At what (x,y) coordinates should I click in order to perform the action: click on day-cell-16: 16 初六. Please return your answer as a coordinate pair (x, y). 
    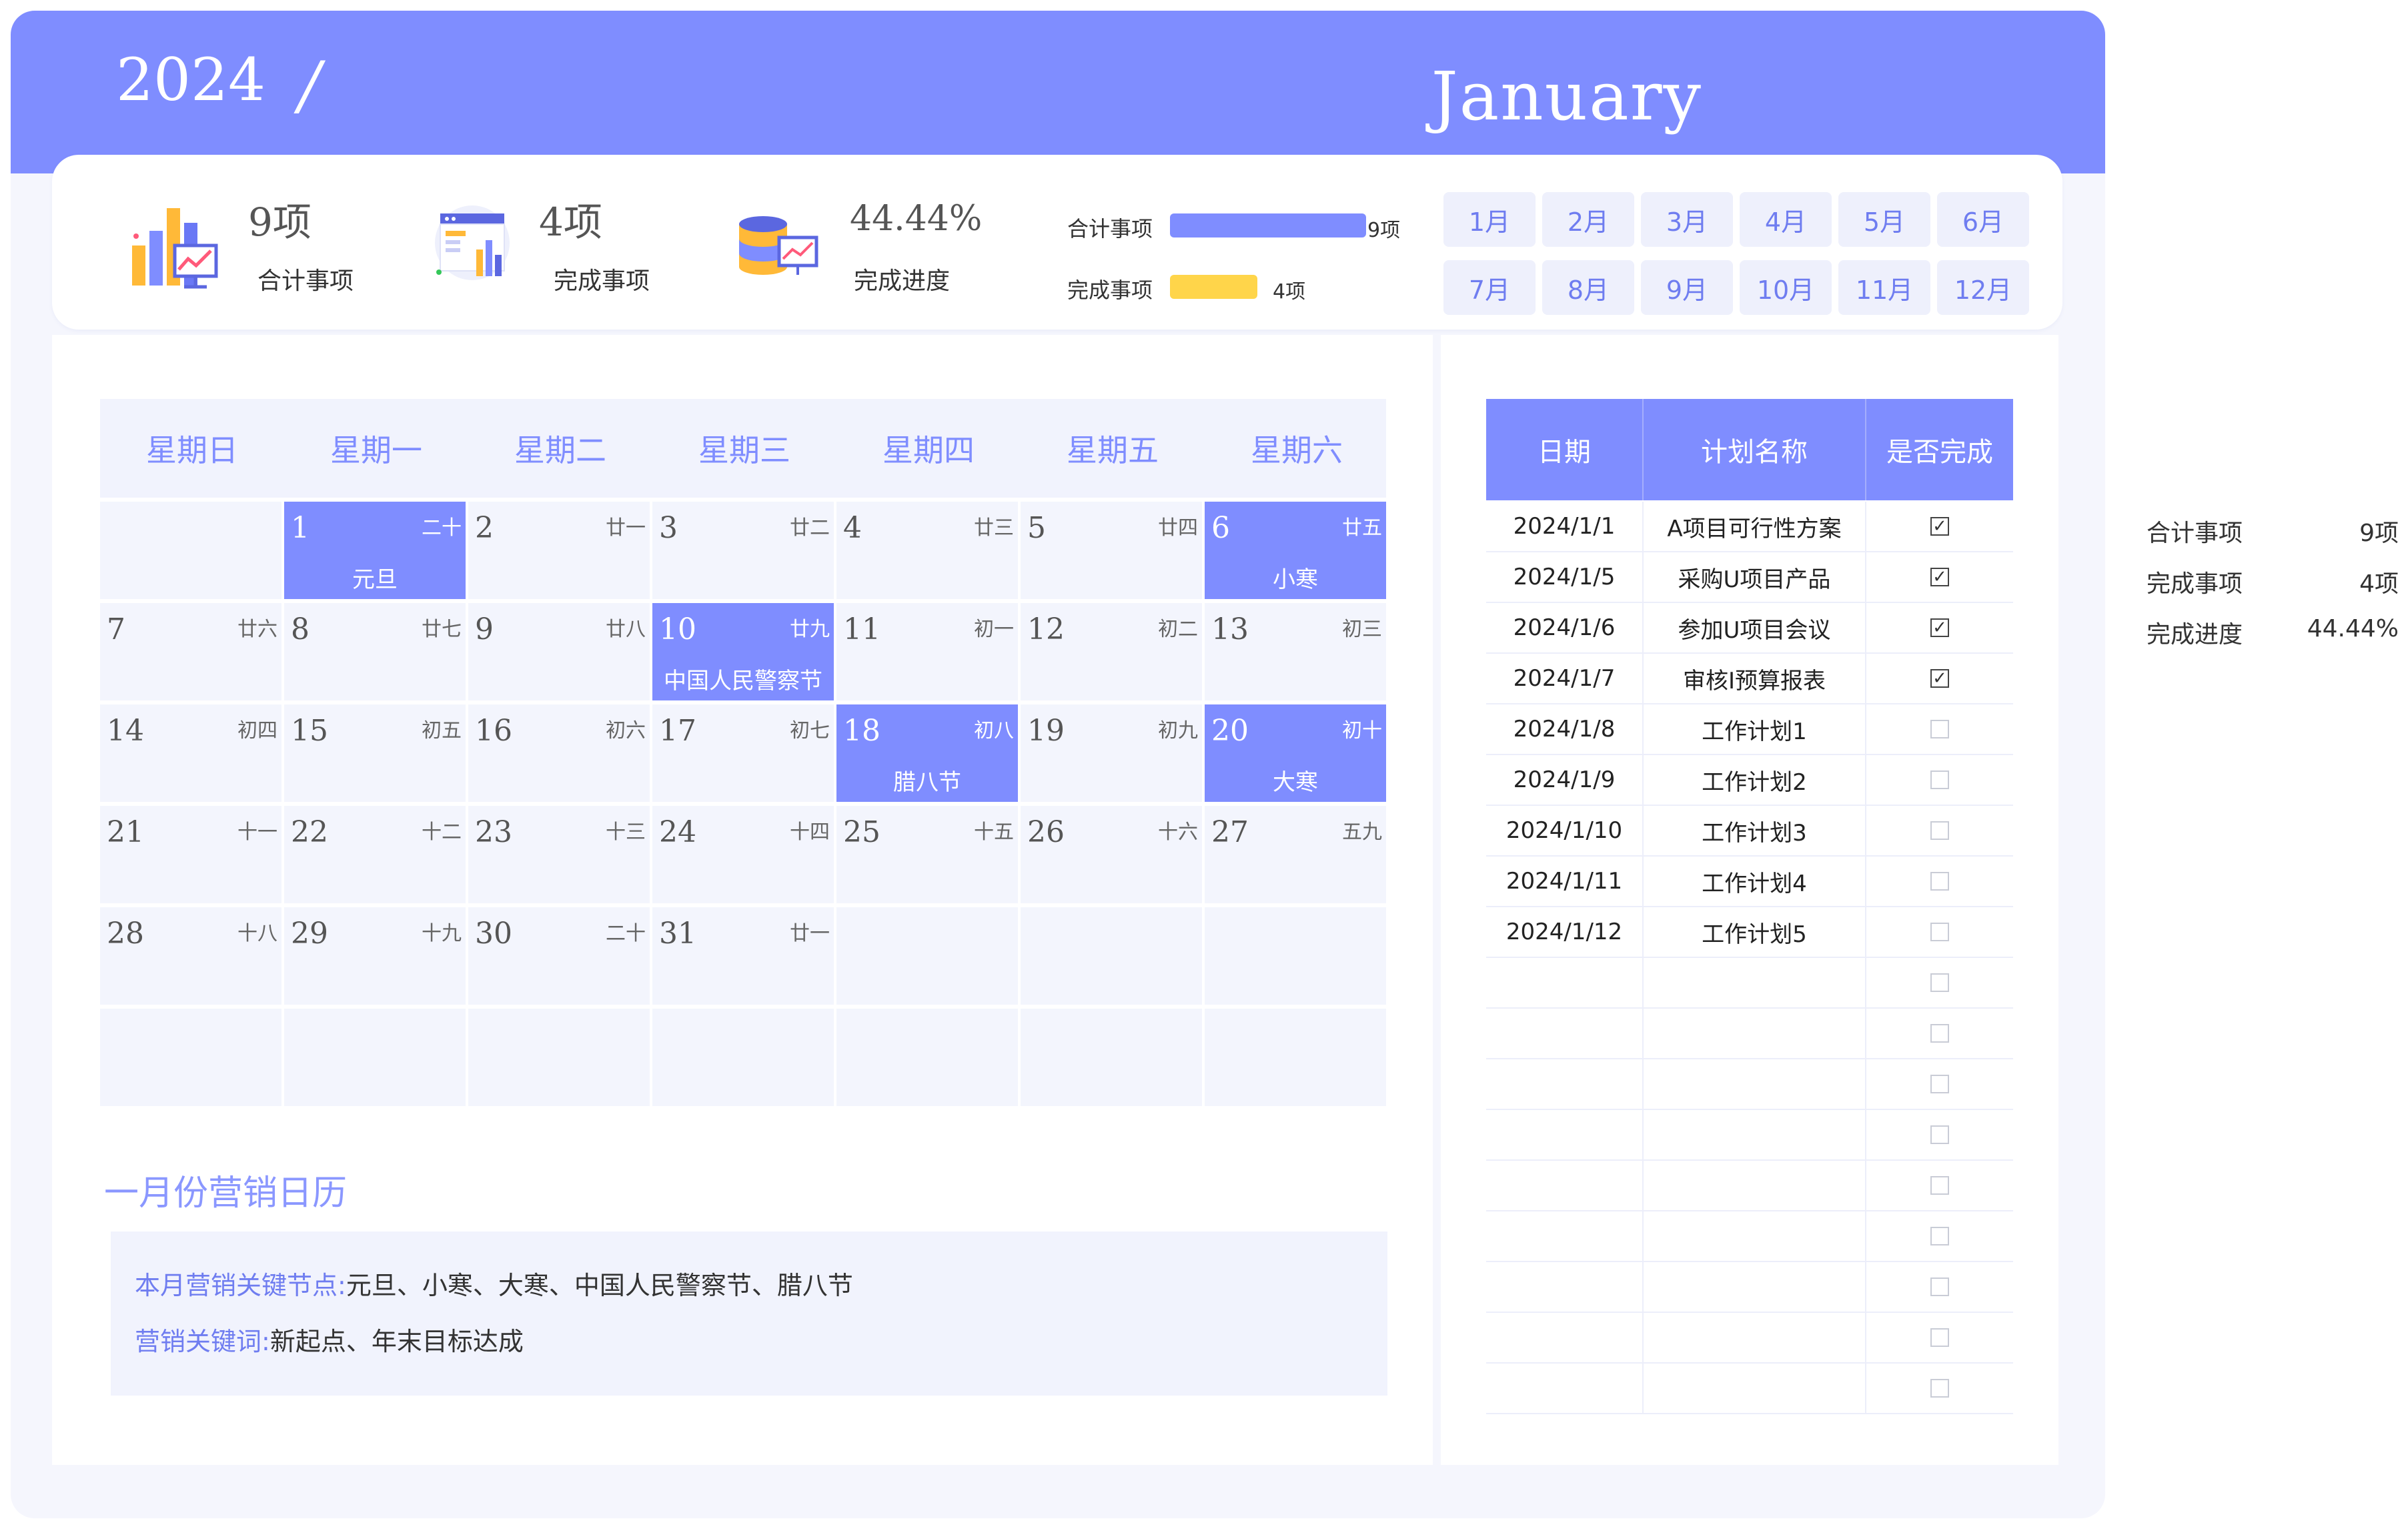
    Looking at the image, I should click on (559, 753).